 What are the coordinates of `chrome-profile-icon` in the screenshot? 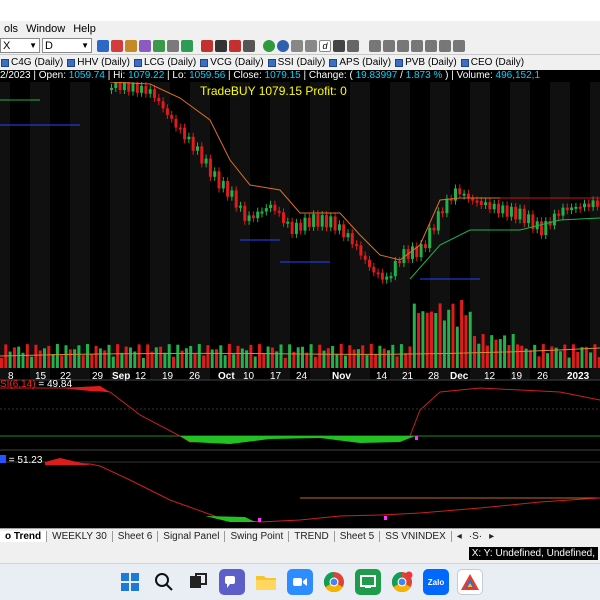 It's located at (402, 582).